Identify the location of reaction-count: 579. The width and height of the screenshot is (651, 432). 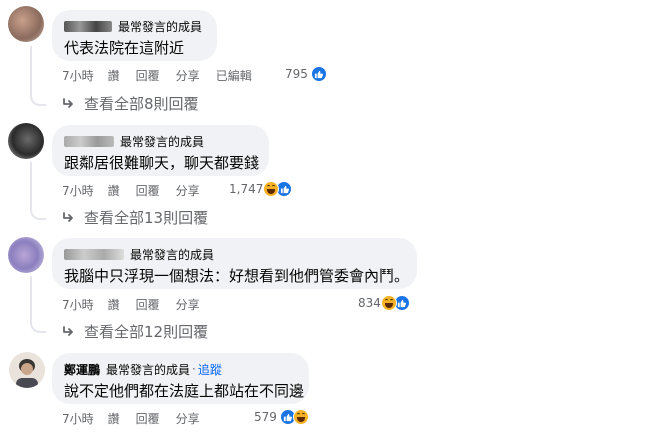
(265, 417).